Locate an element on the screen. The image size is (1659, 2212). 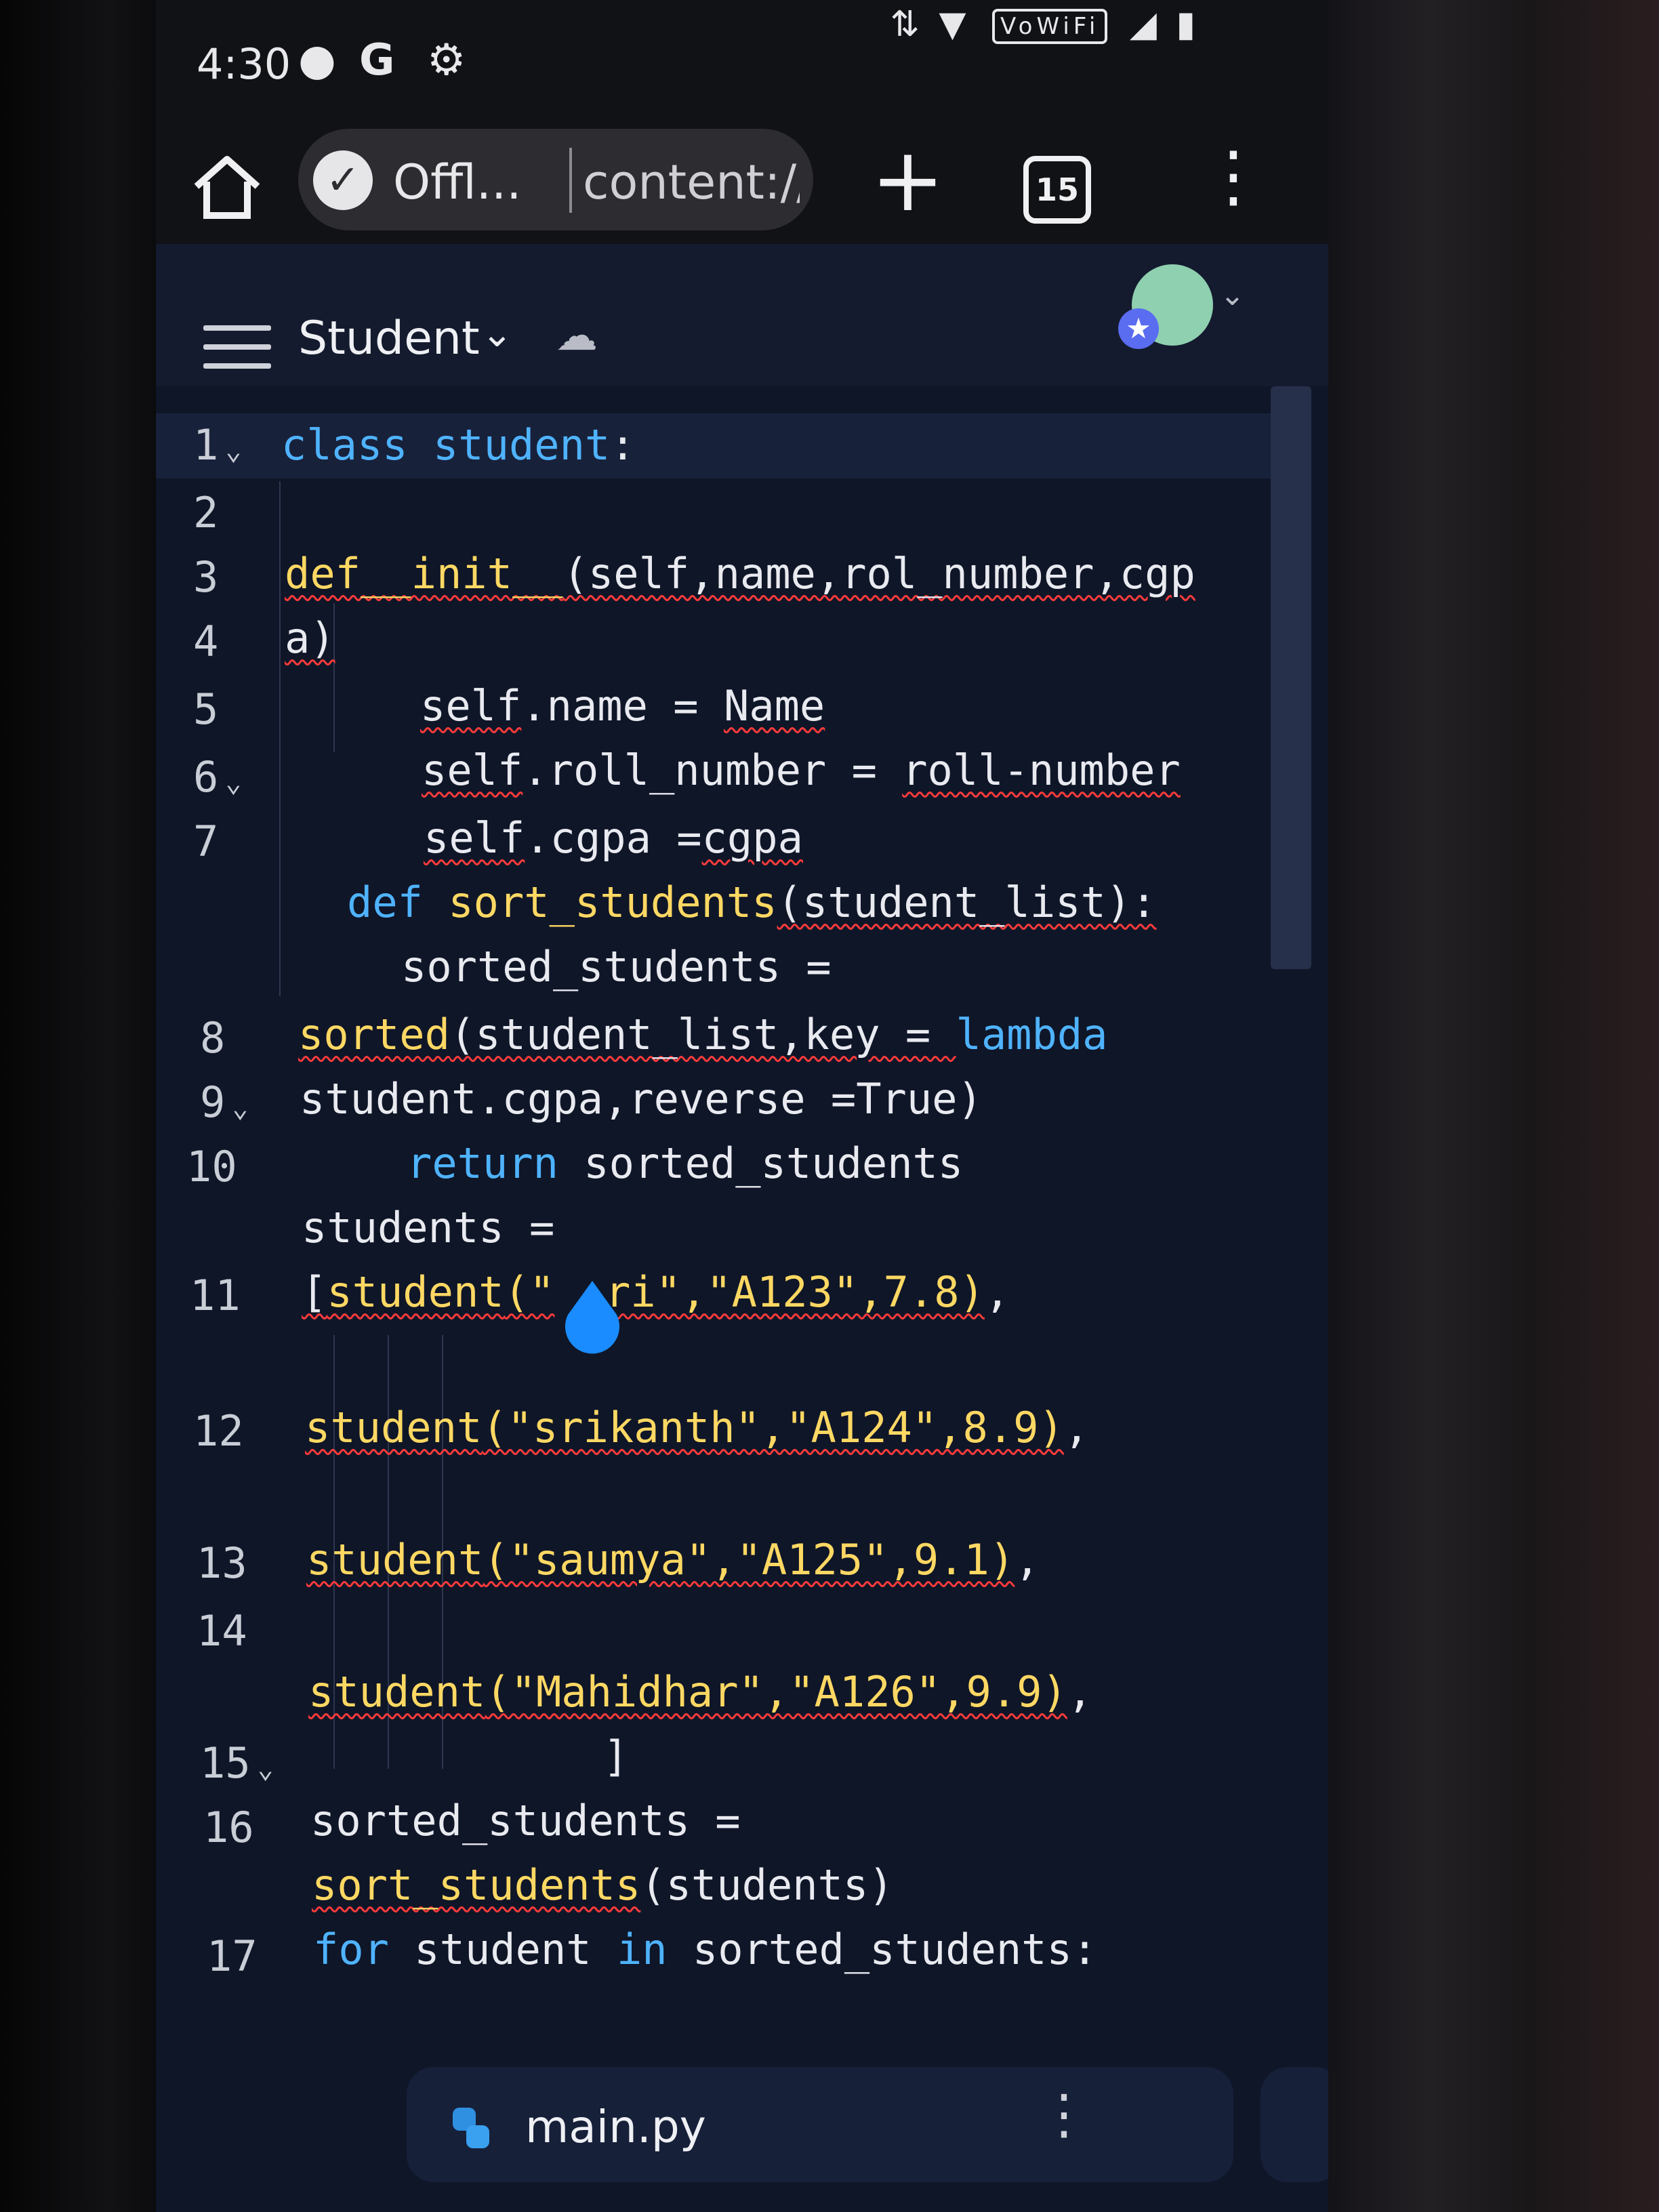
code-line-10-wrap: students = is located at coordinates (429, 1227).